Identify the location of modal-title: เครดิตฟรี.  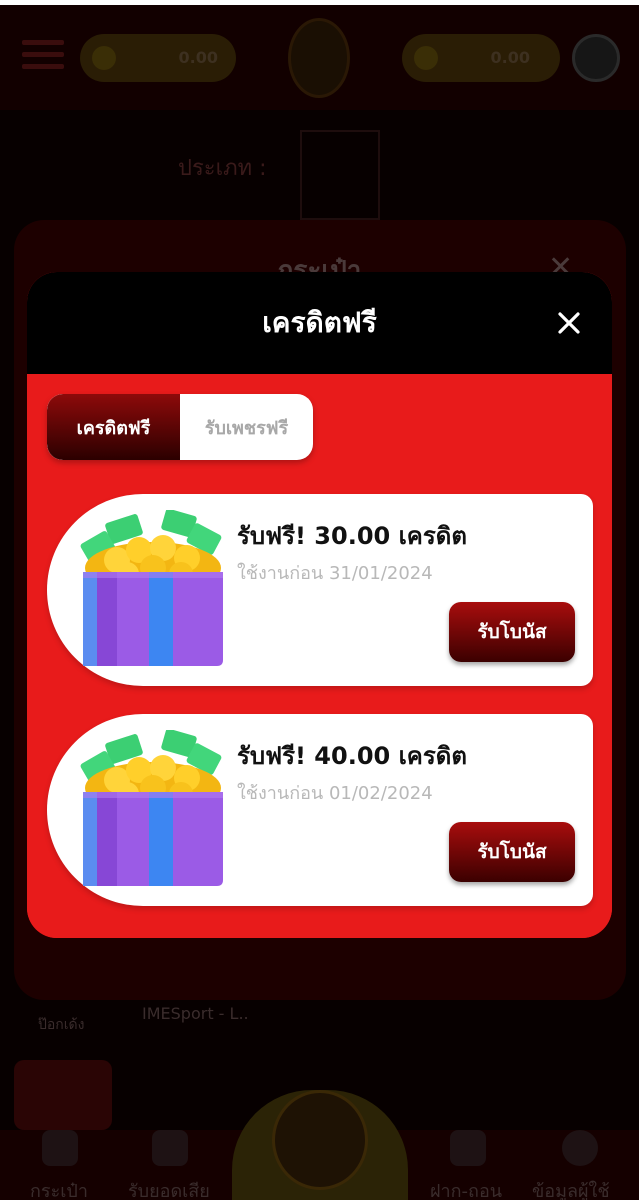
(319, 322).